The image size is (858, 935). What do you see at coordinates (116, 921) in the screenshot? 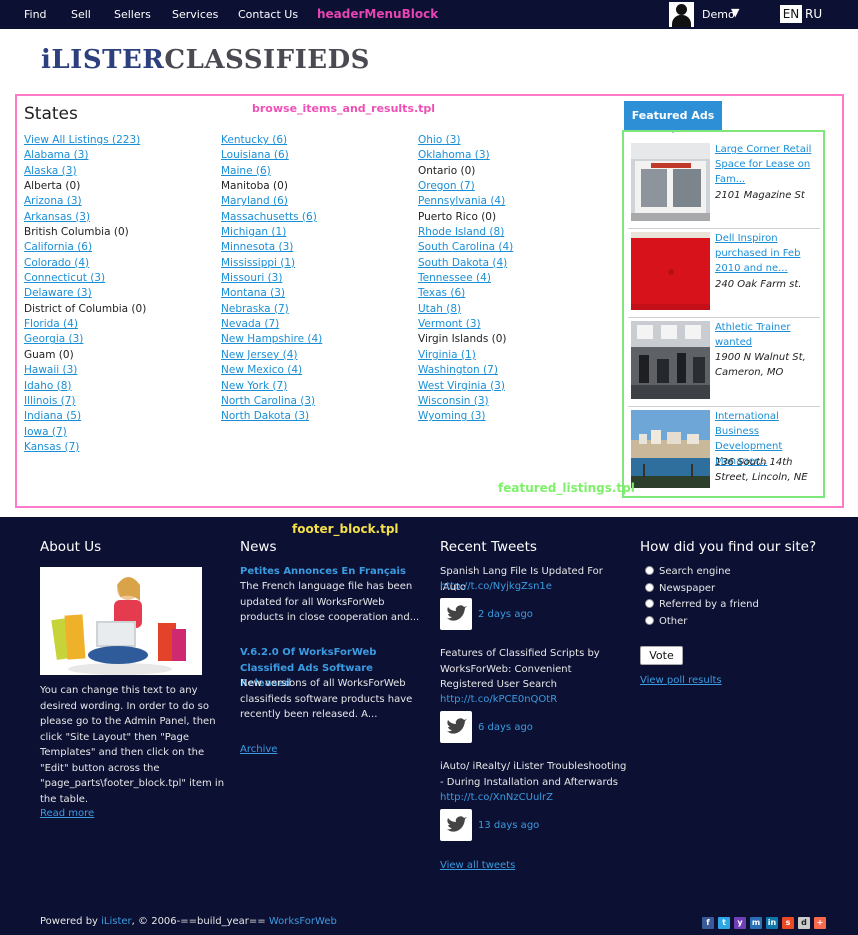
I see `ilister-link: iLister` at bounding box center [116, 921].